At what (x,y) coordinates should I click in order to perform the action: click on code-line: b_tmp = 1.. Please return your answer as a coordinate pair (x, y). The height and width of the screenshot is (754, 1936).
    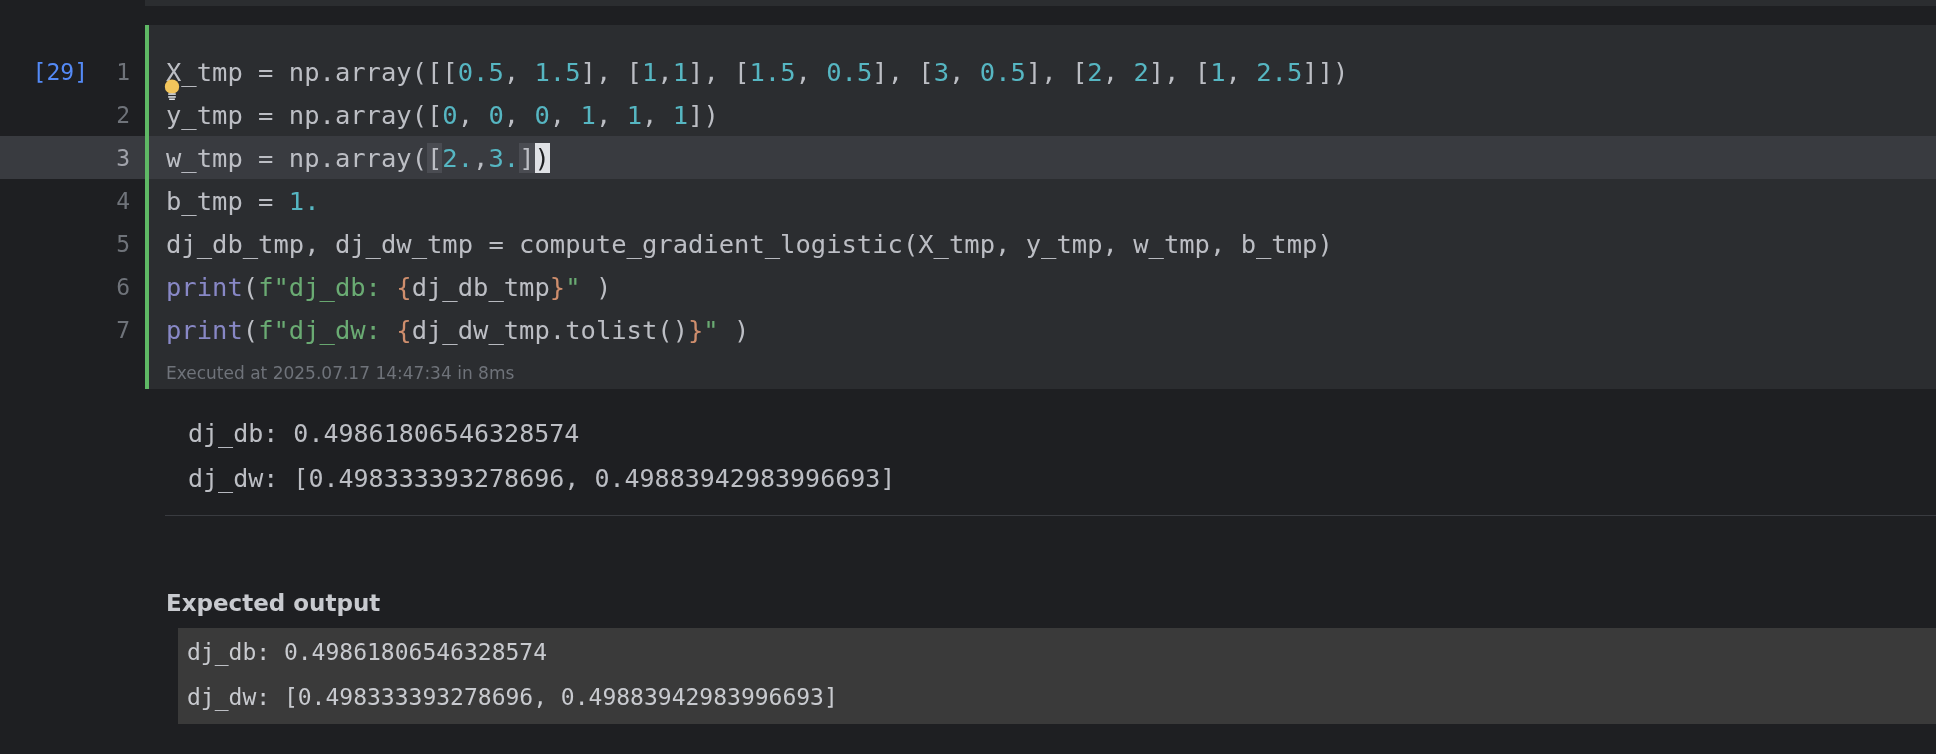
    Looking at the image, I should click on (243, 200).